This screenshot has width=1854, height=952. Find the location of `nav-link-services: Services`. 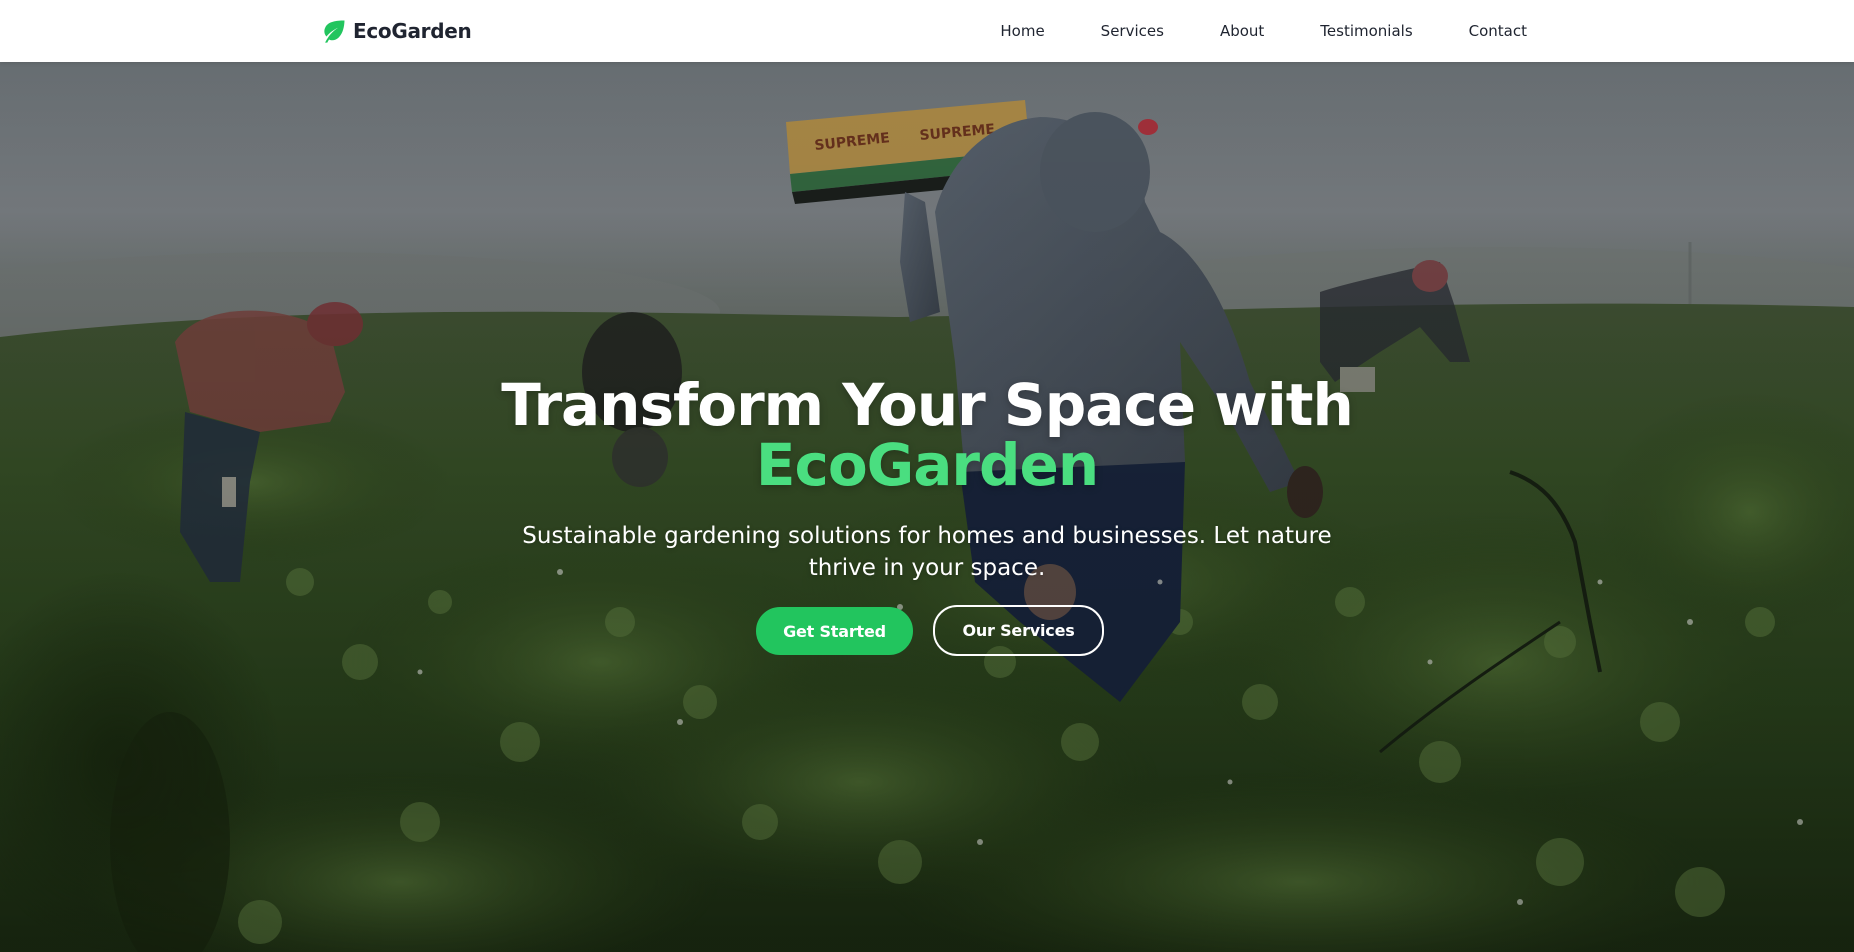

nav-link-services: Services is located at coordinates (1132, 31).